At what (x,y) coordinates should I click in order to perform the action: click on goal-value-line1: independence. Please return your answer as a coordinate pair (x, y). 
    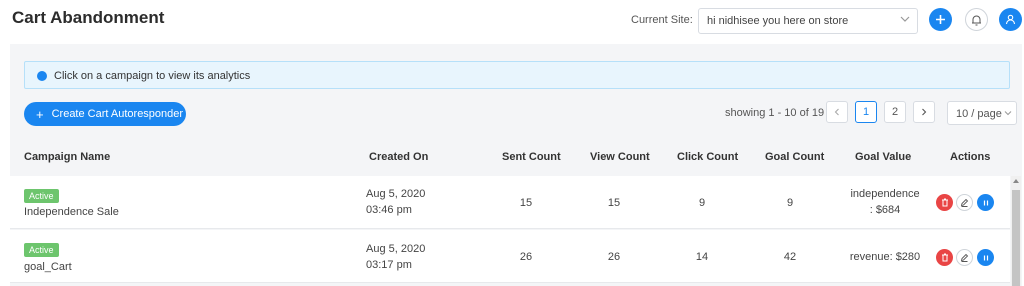
    Looking at the image, I should click on (885, 194).